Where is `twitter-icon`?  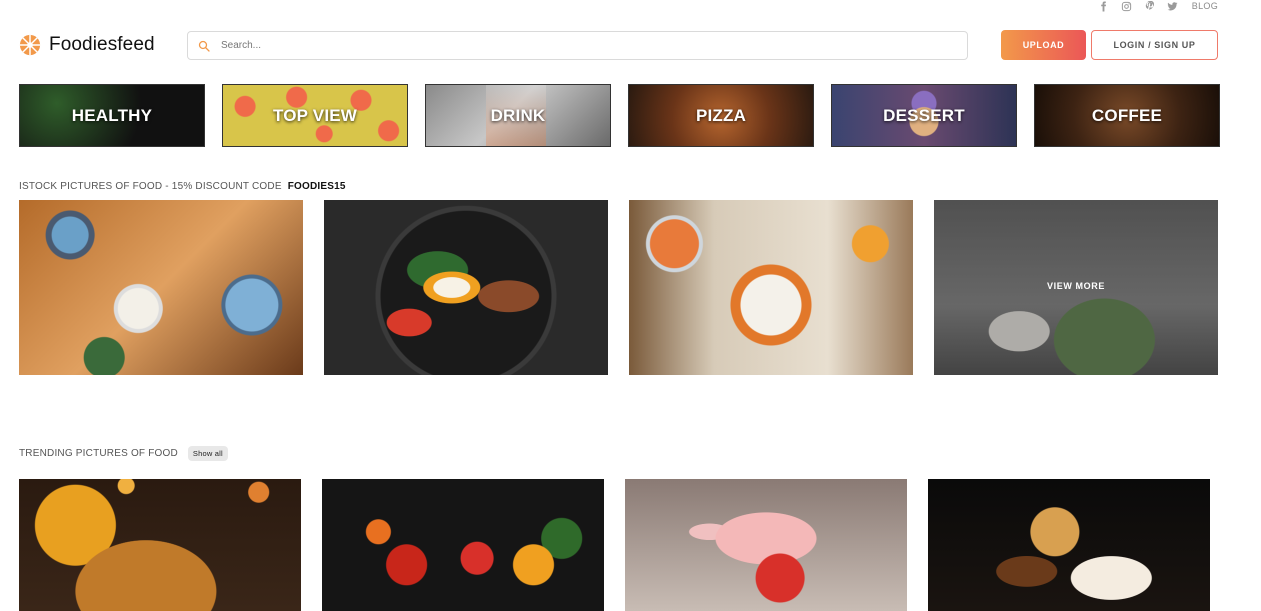
twitter-icon is located at coordinates (1172, 6).